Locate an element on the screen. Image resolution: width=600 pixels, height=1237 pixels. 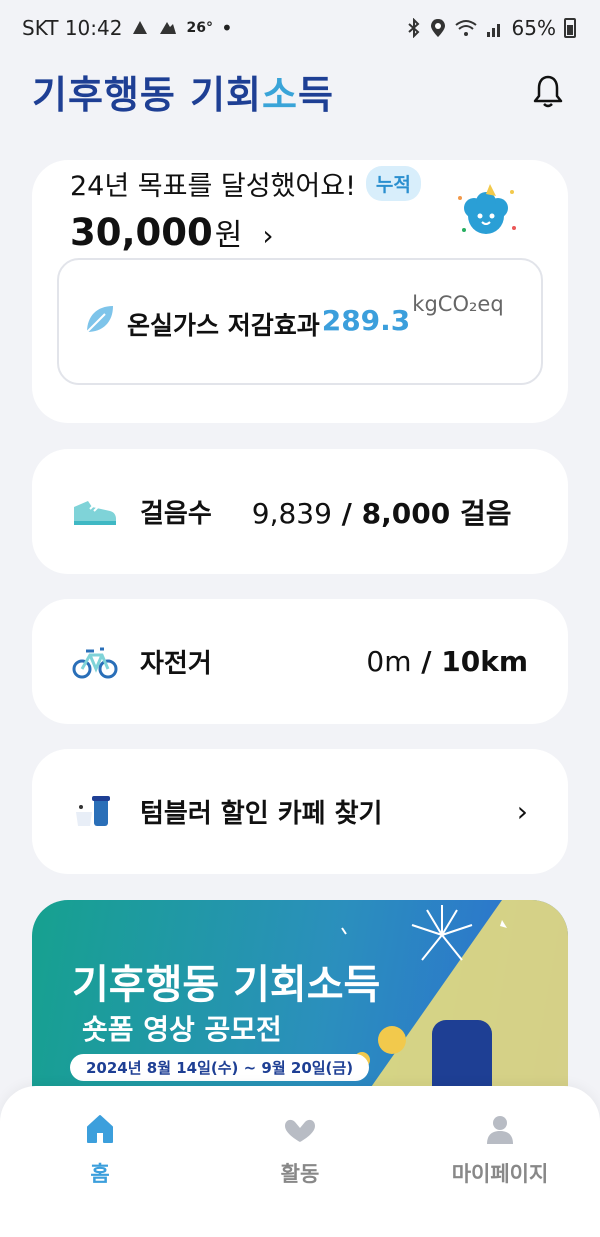
ghg-unit: kgCO₂eq is located at coordinates (458, 304).